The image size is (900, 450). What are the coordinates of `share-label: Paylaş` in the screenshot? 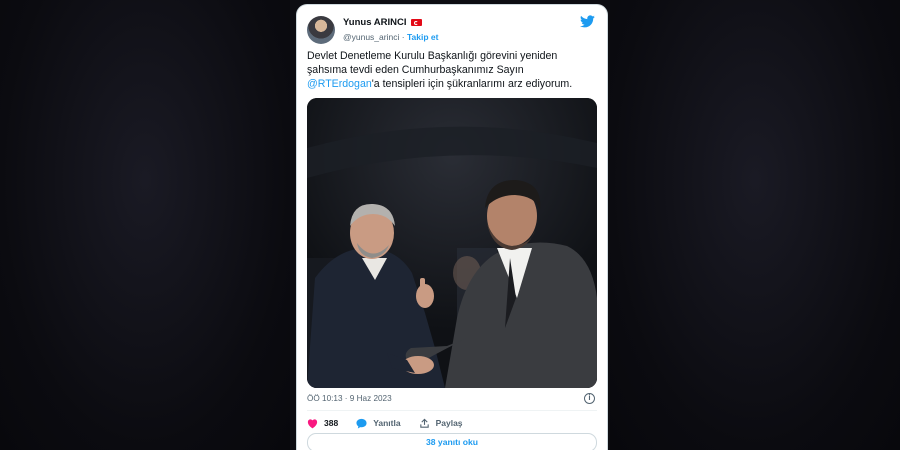 It's located at (449, 423).